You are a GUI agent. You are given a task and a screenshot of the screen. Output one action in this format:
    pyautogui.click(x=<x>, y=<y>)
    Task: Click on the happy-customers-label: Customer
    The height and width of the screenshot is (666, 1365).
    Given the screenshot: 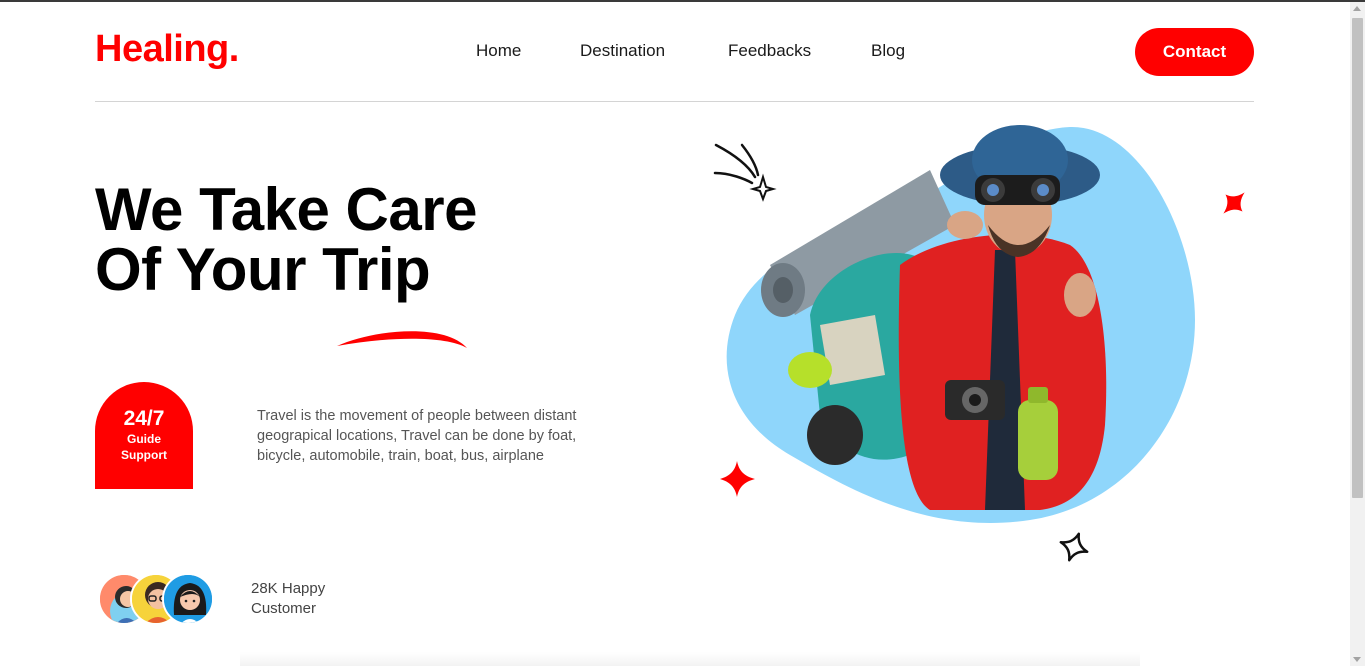 What is the action you would take?
    pyautogui.click(x=284, y=608)
    